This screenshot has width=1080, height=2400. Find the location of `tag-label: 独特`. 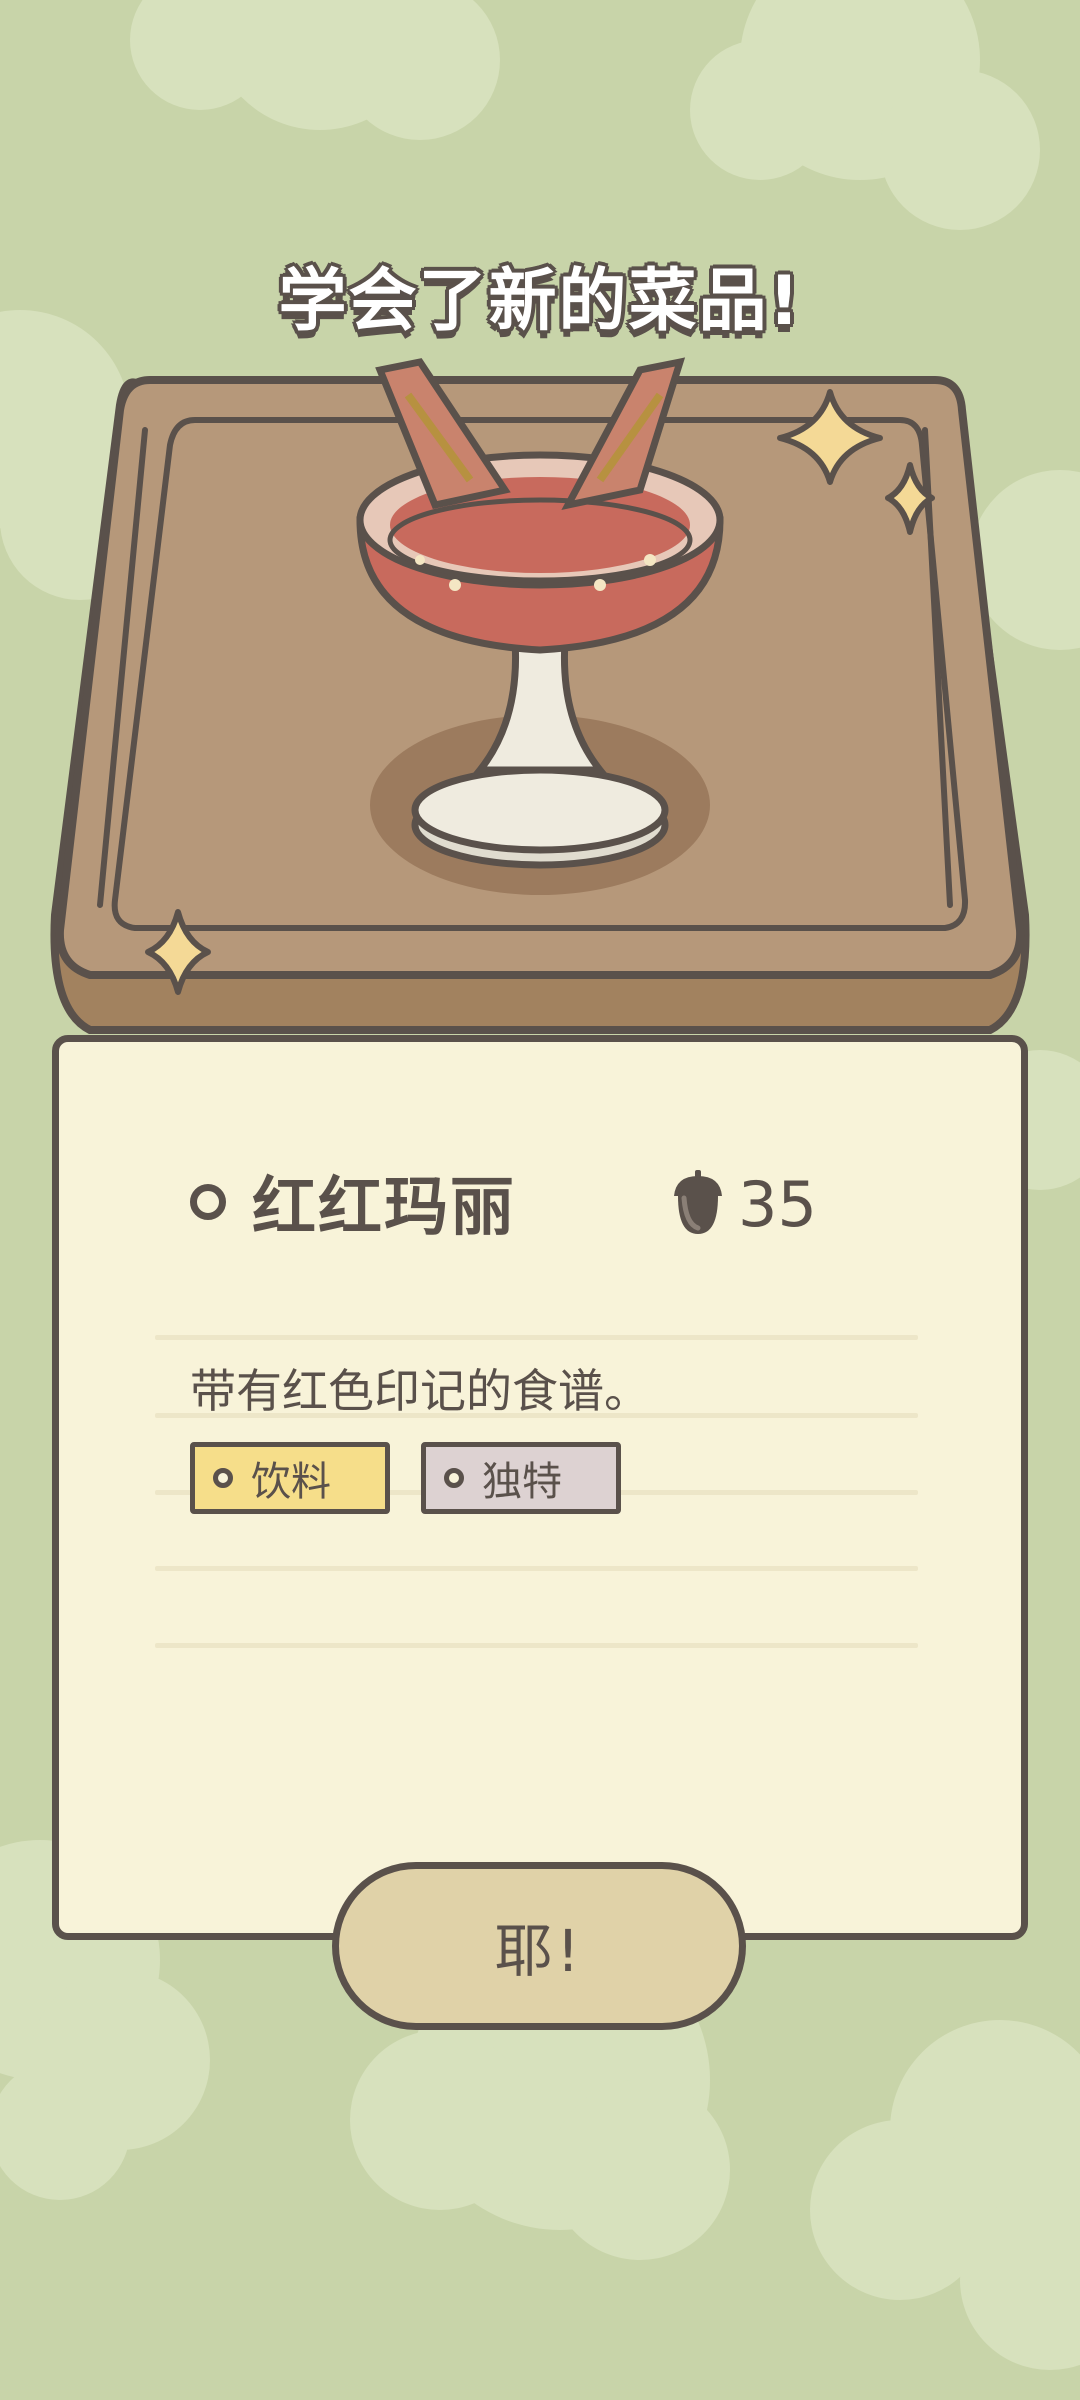

tag-label: 独特 is located at coordinates (522, 1482).